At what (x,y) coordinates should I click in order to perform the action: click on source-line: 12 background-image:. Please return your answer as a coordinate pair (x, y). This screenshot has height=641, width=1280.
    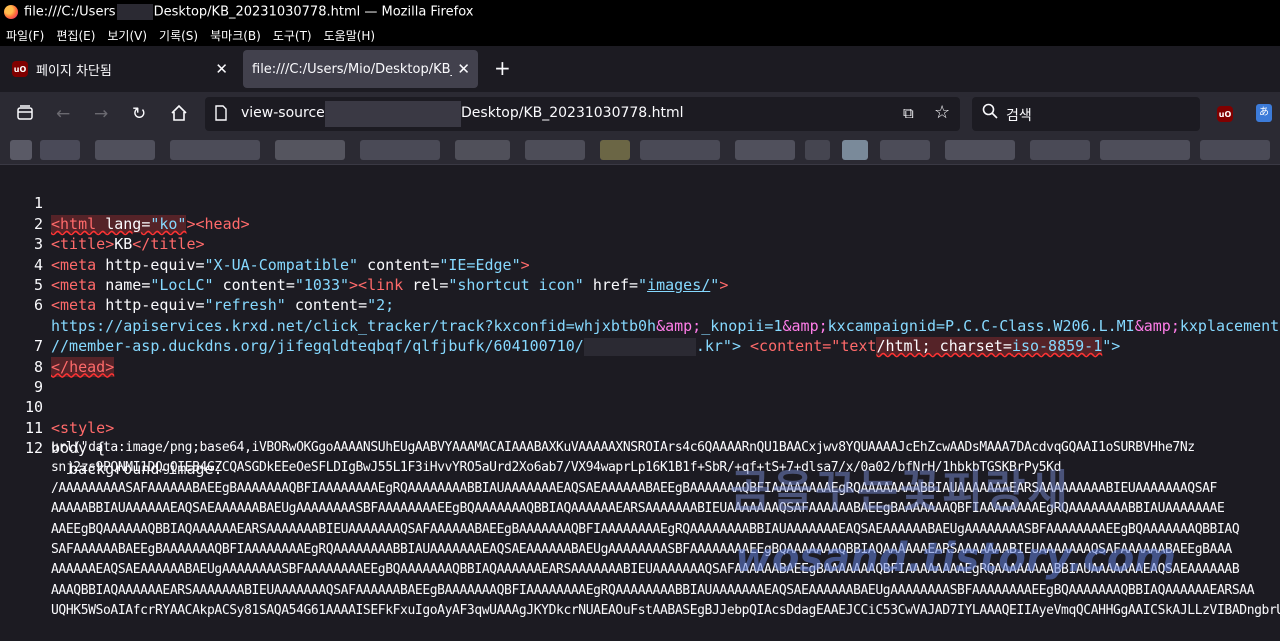
    Looking at the image, I should click on (640, 447).